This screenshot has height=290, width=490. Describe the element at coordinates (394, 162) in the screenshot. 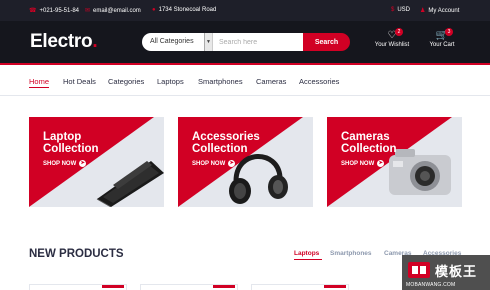

I see `collection-card-cameras: Cameras Collection SHOP NOW ➤` at that location.